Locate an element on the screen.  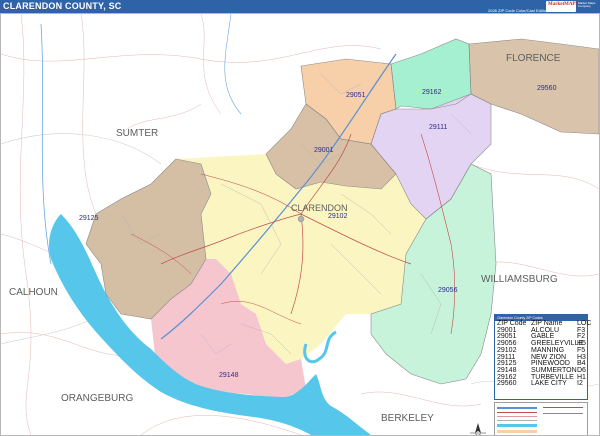
legend-water-swatch is located at coordinates (517, 425).